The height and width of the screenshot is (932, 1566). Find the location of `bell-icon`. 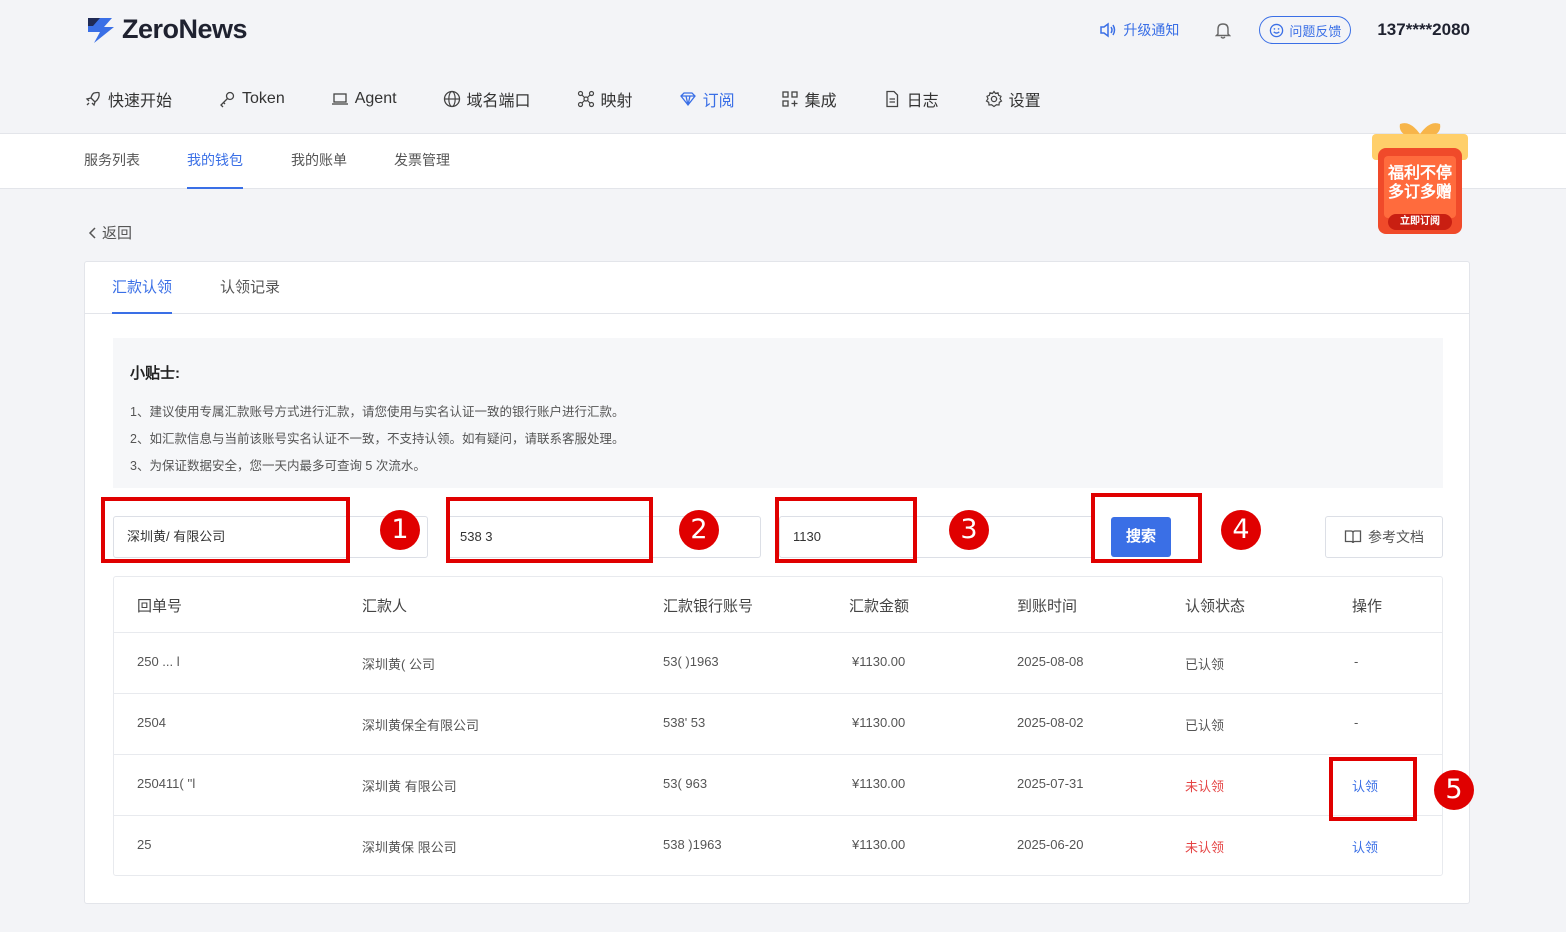

bell-icon is located at coordinates (1223, 31).